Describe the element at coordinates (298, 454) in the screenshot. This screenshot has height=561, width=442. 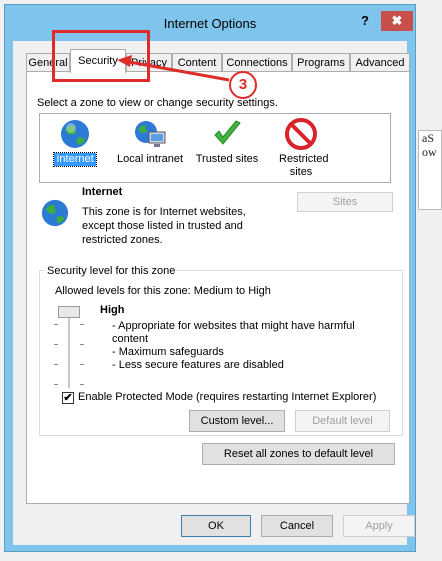
I see `reset-all-zones-button: Reset all zones to default level` at that location.